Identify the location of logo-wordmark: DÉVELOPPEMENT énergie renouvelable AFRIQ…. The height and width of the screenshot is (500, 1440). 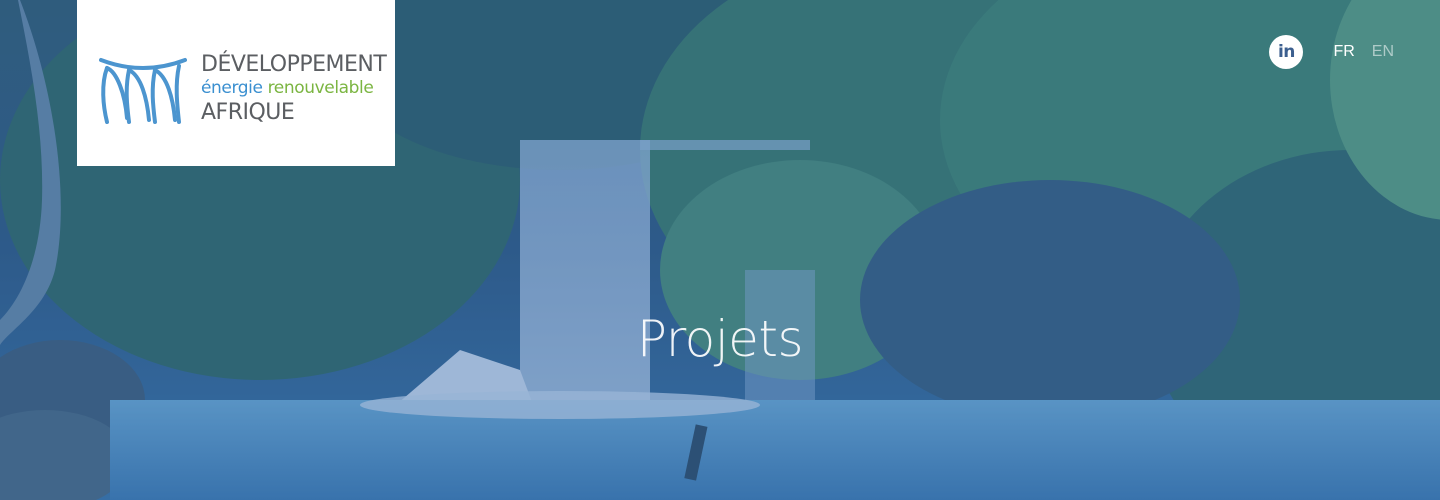
(294, 88).